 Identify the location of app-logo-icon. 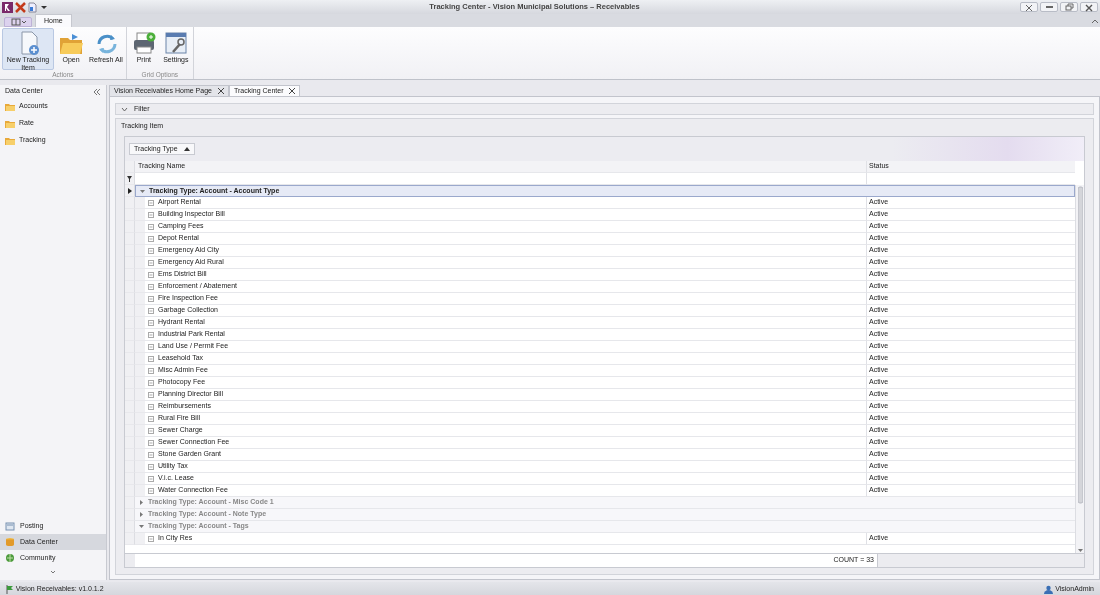
(7, 7).